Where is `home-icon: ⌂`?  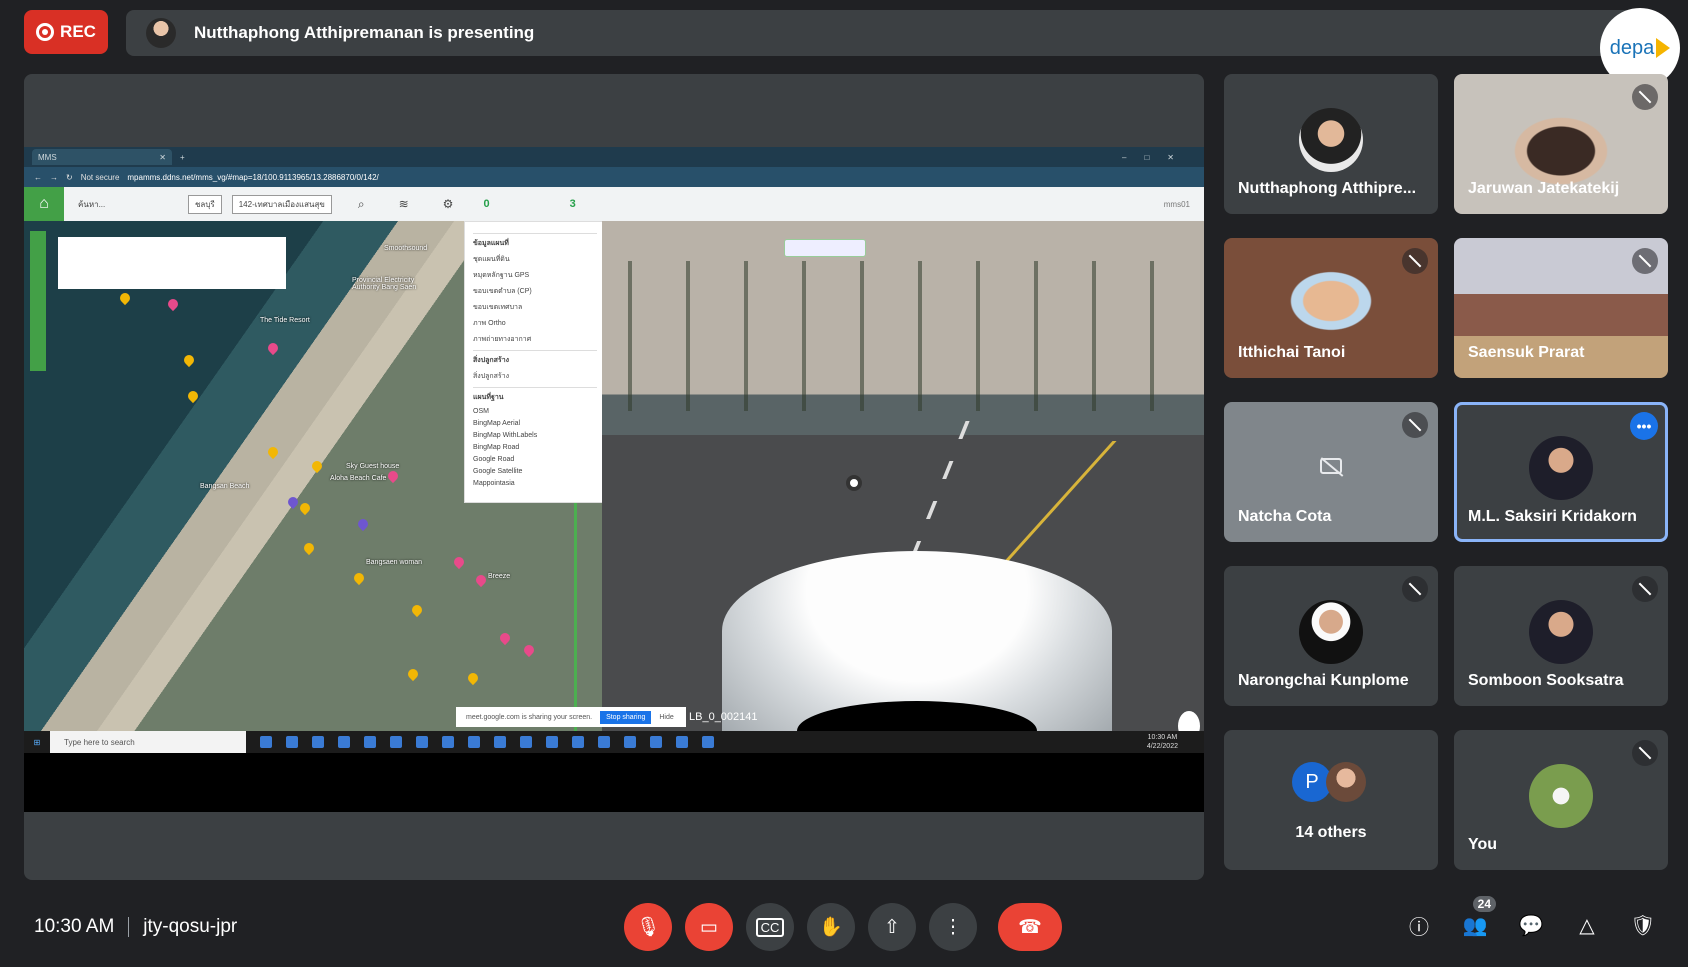 home-icon: ⌂ is located at coordinates (44, 204).